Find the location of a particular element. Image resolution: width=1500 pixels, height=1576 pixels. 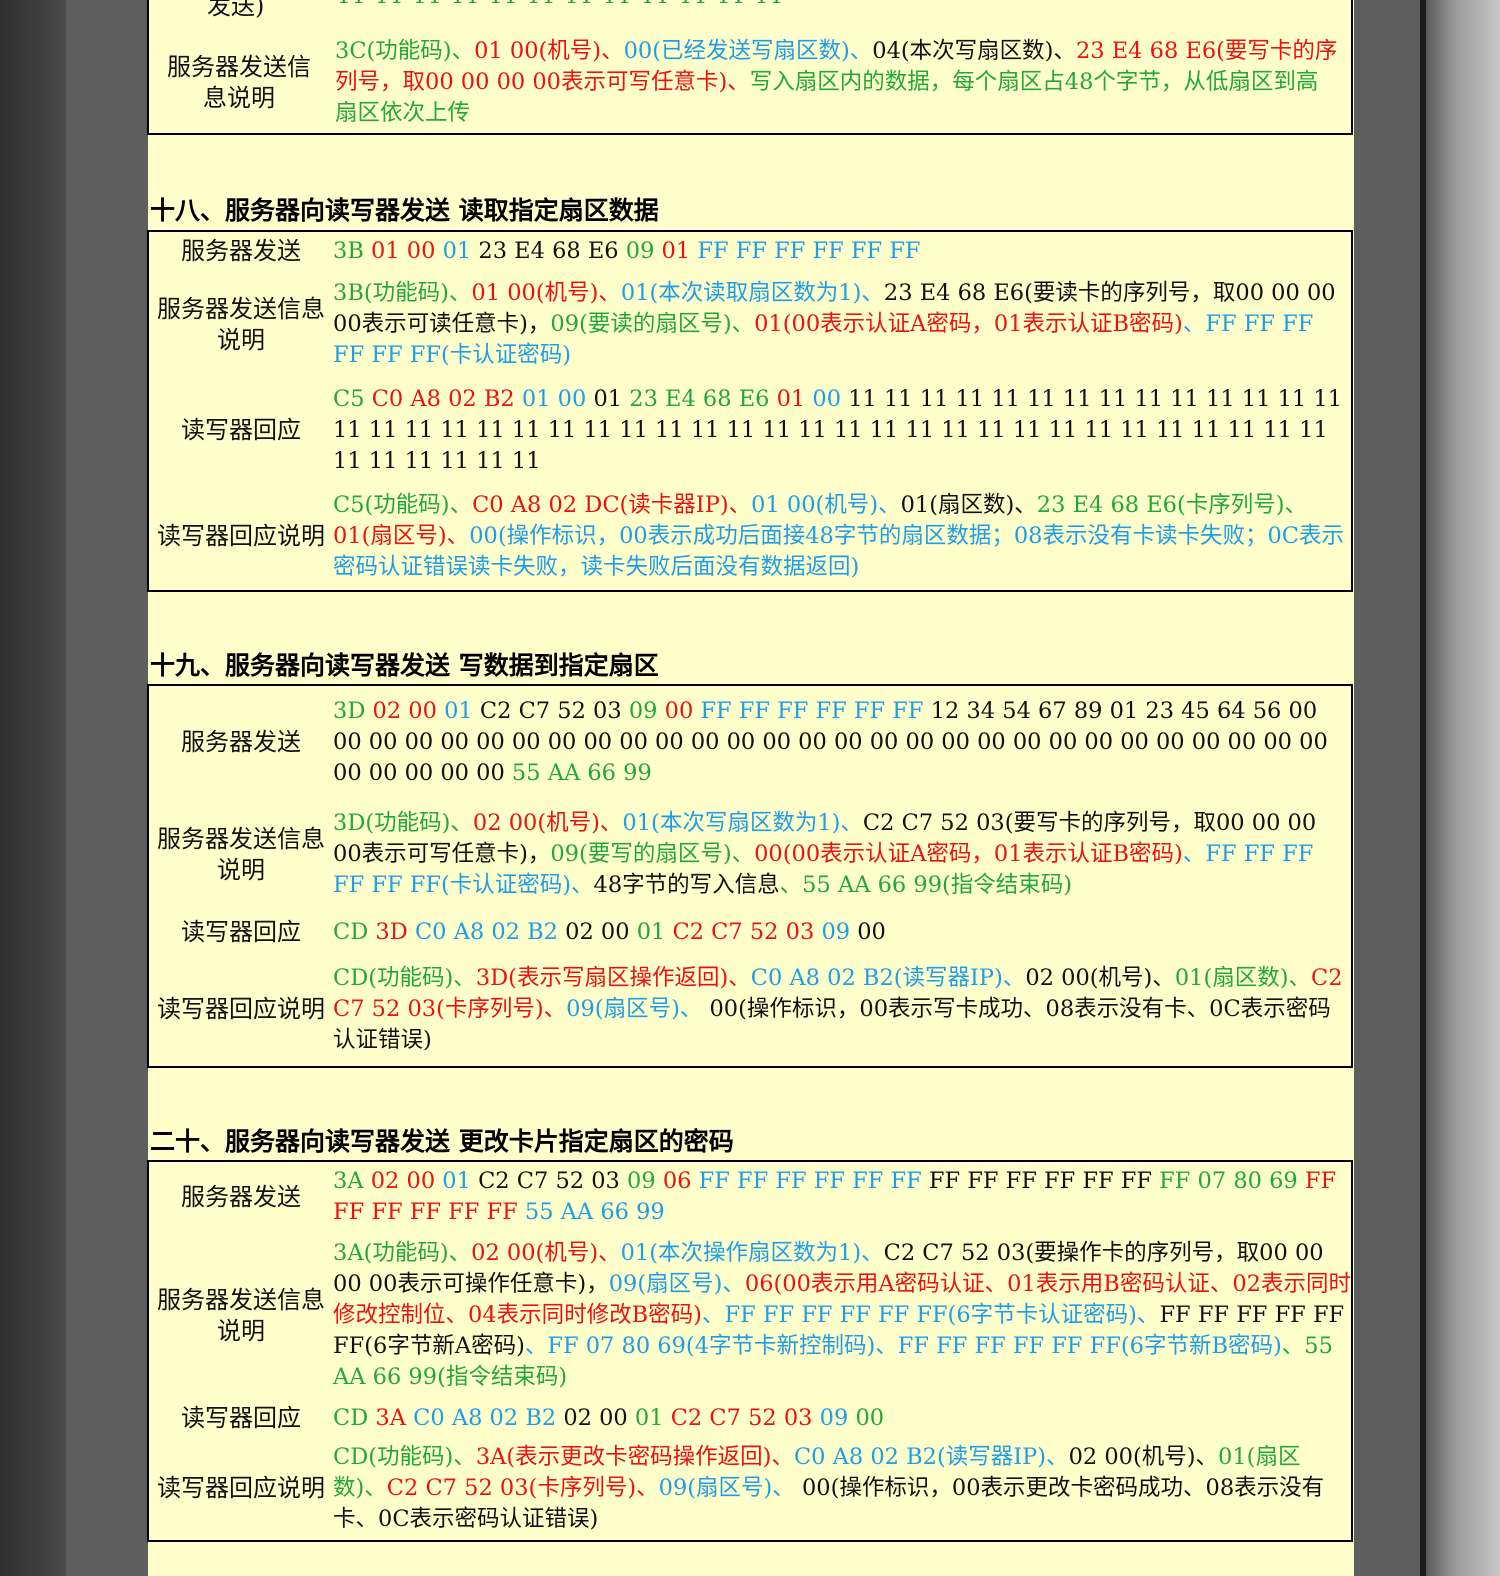

text-segment: 01(00表示认证A密码，01表示认证B密码) is located at coordinates (968, 324).